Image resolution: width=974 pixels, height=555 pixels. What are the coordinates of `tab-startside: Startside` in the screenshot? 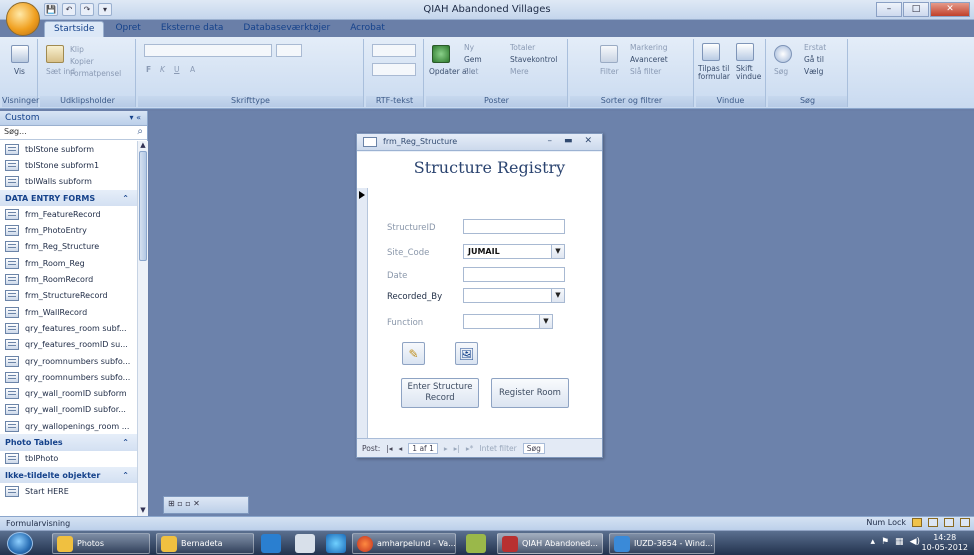 It's located at (74, 29).